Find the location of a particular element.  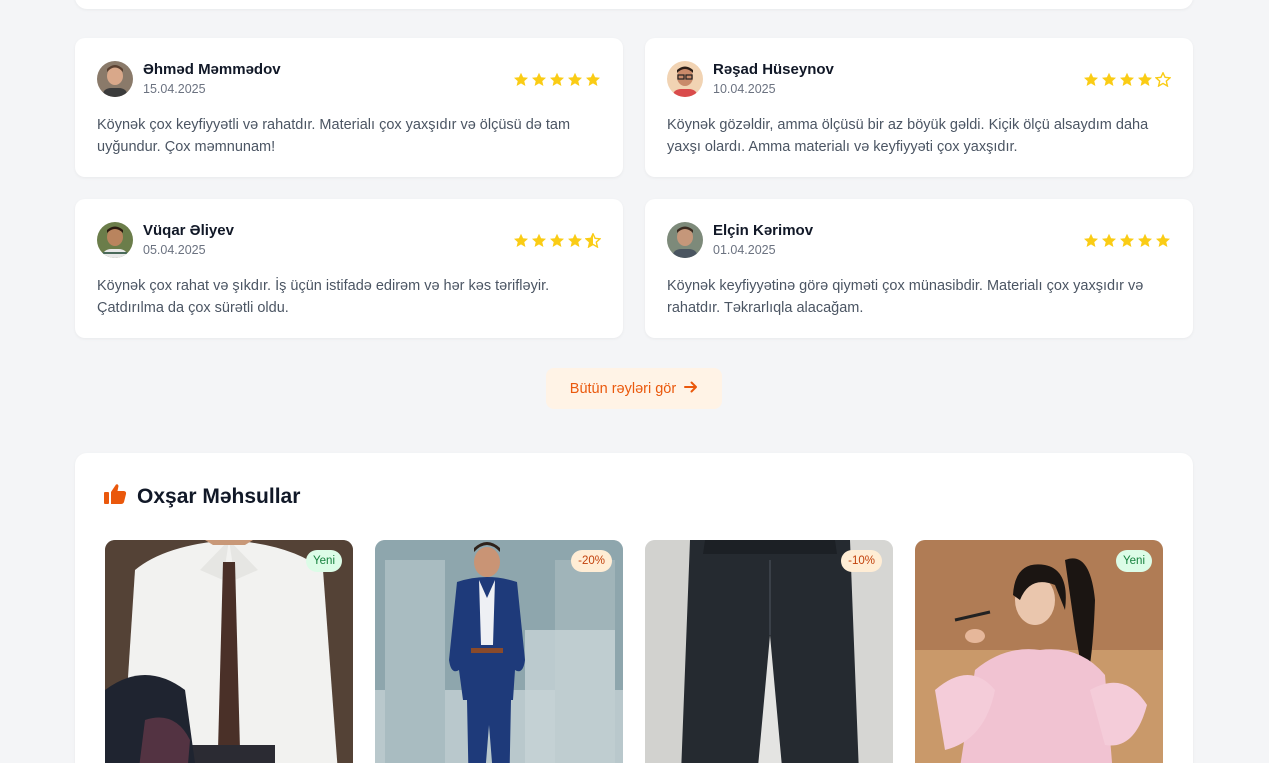

section-heading: Oxşar Məhsullar is located at coordinates (201, 496).